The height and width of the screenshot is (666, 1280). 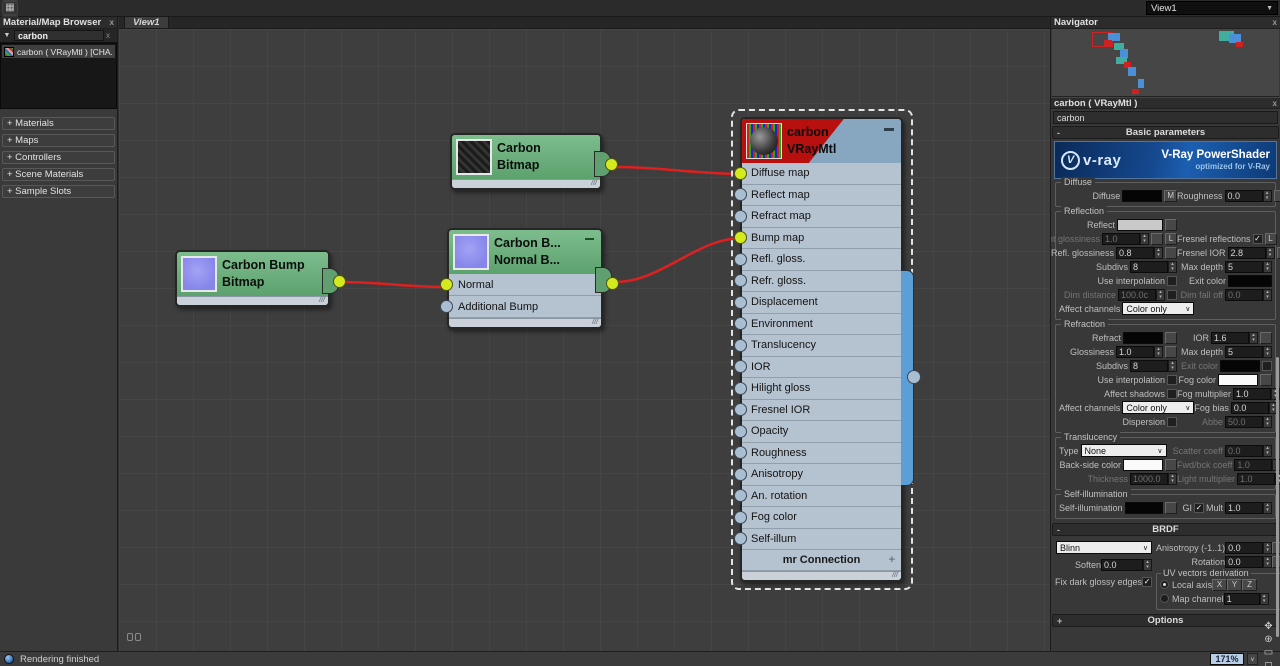 I want to click on node-carbon-bitmap: Carbon Bitmap ///, so click(x=534, y=161).